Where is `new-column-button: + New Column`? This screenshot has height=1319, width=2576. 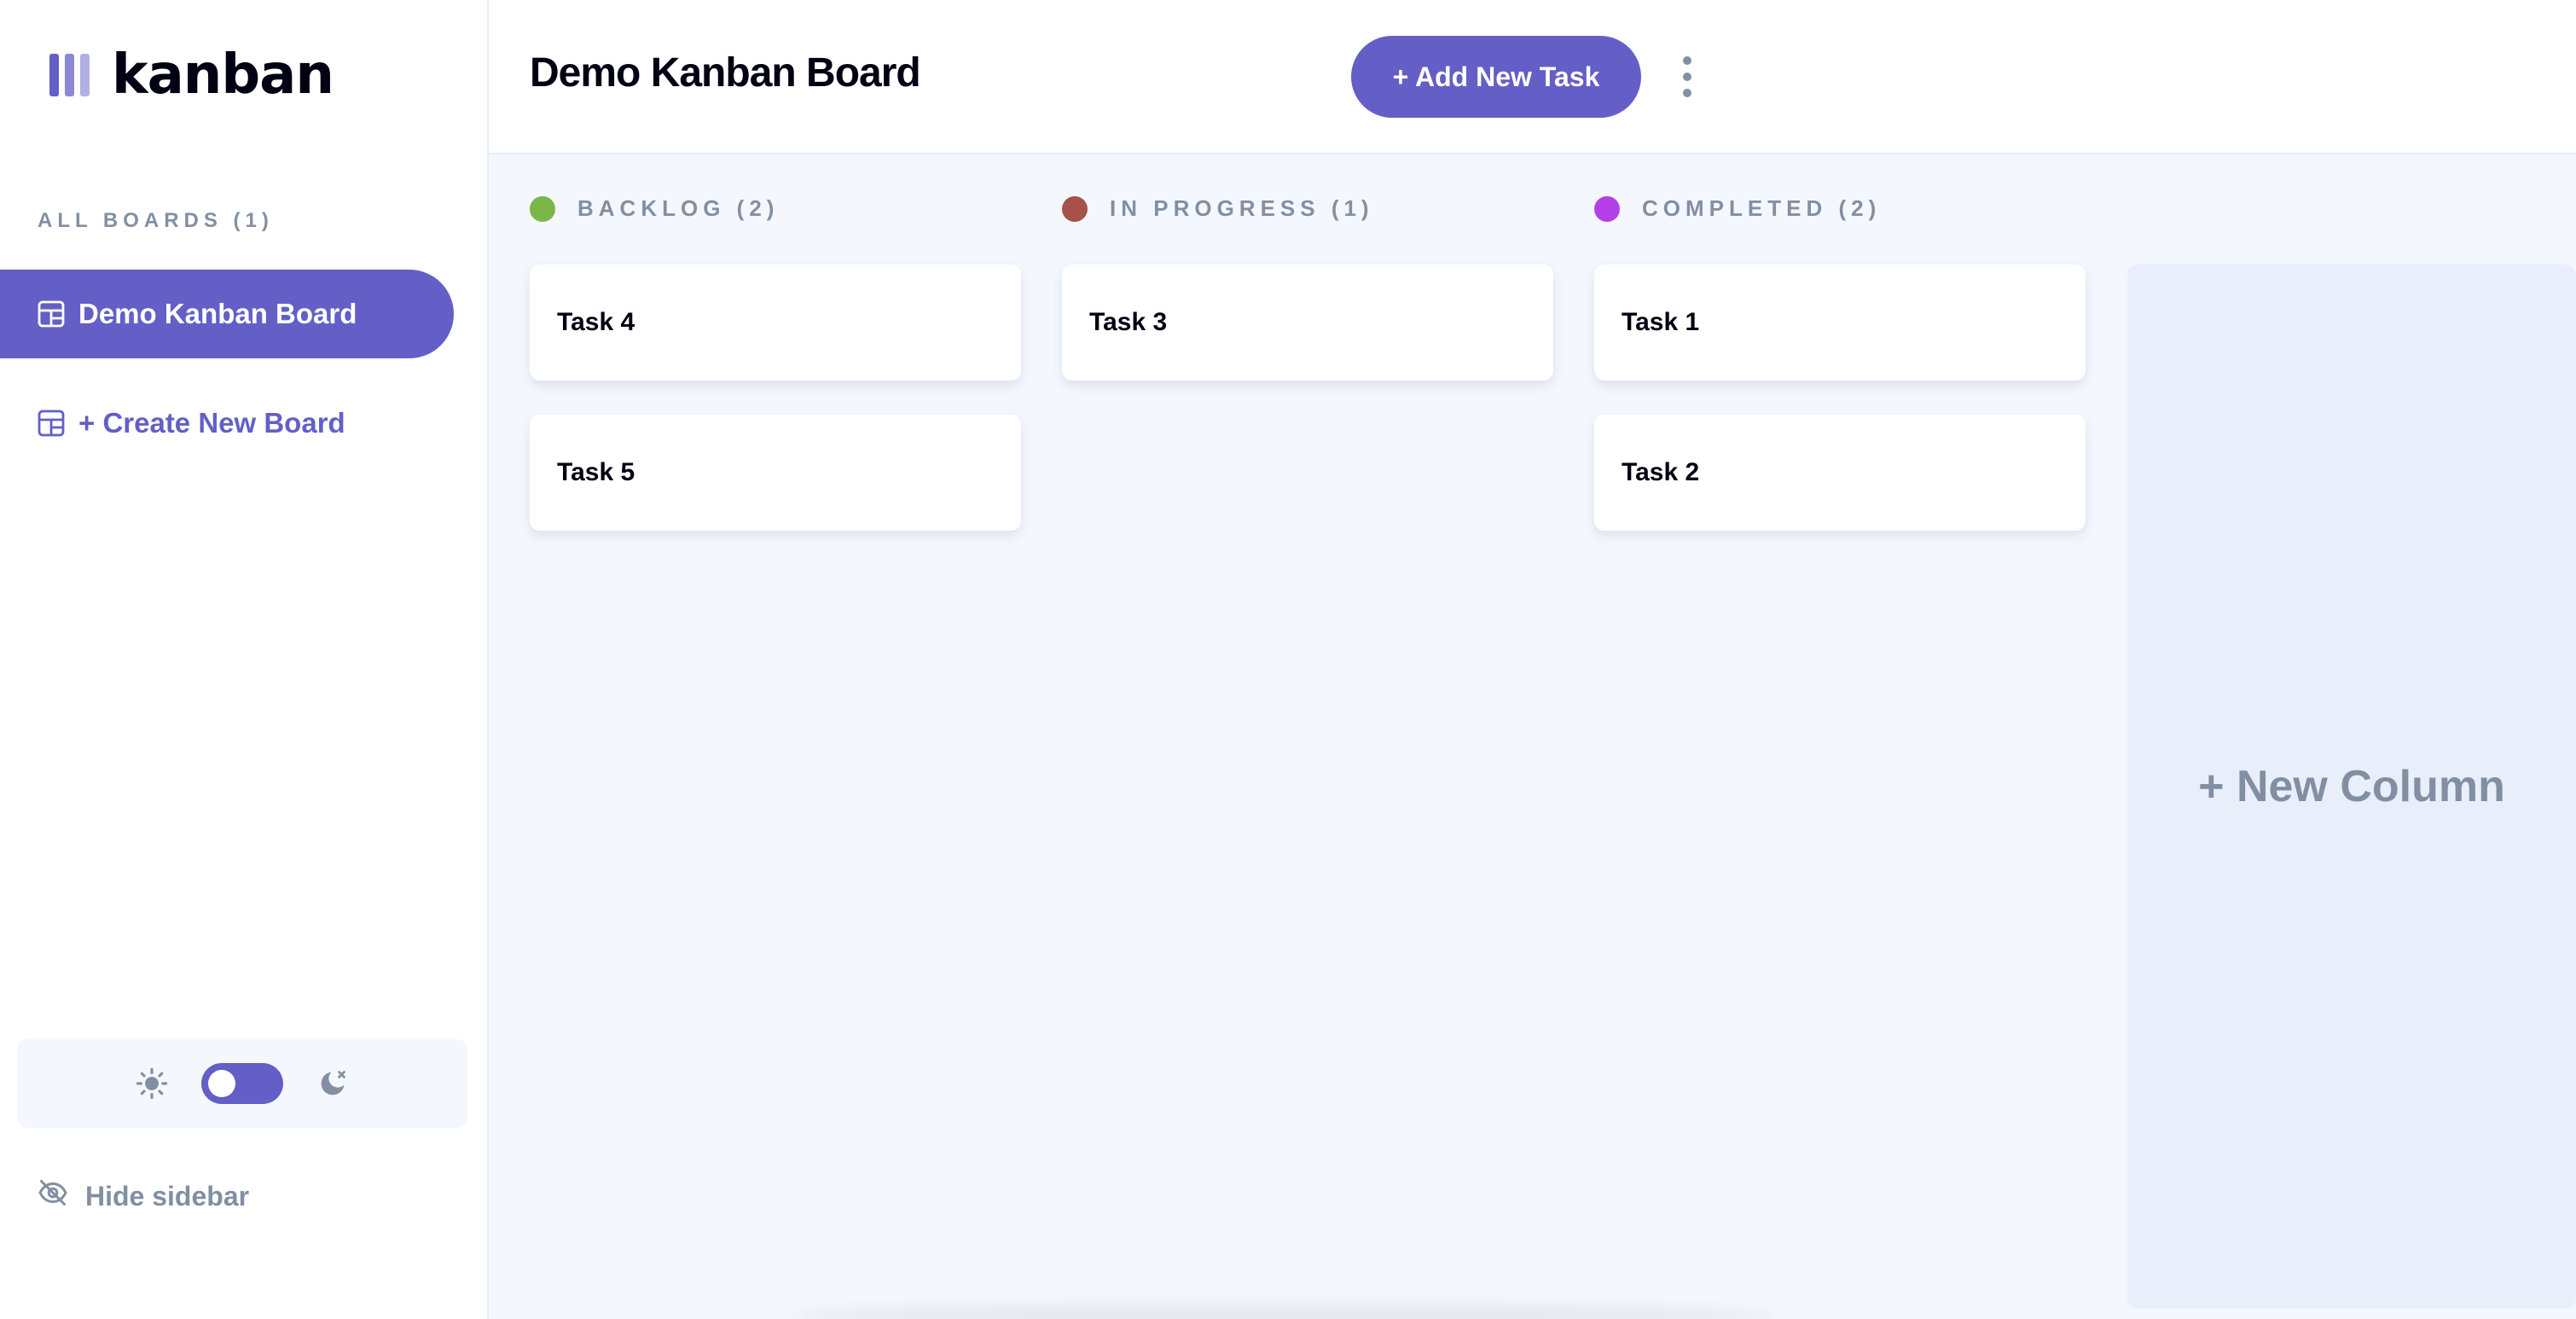
new-column-button: + New Column is located at coordinates (2351, 786).